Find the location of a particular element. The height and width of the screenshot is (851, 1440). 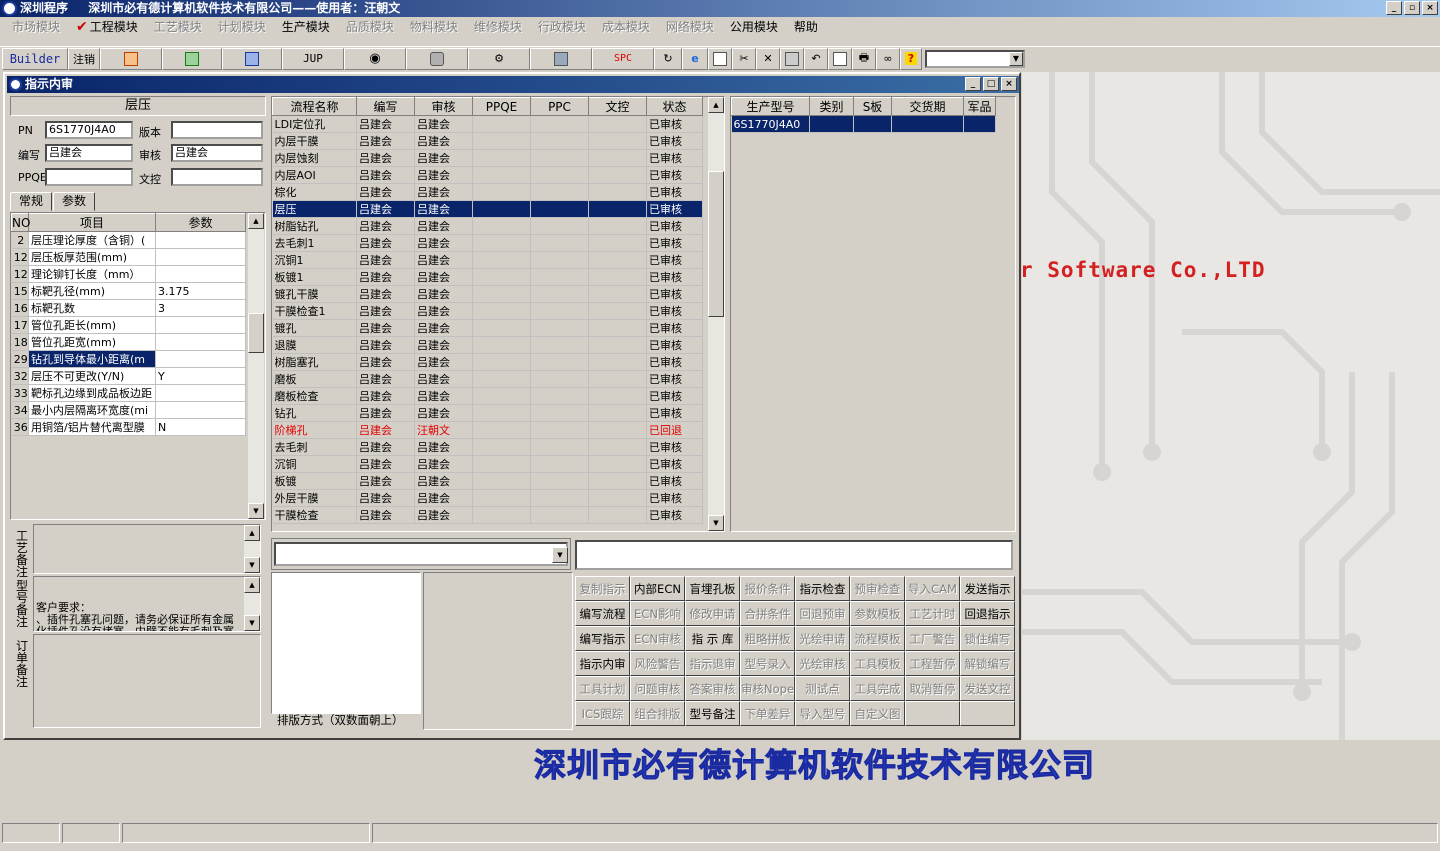

action-button-19: 粗略拼板 is located at coordinates (767, 638).